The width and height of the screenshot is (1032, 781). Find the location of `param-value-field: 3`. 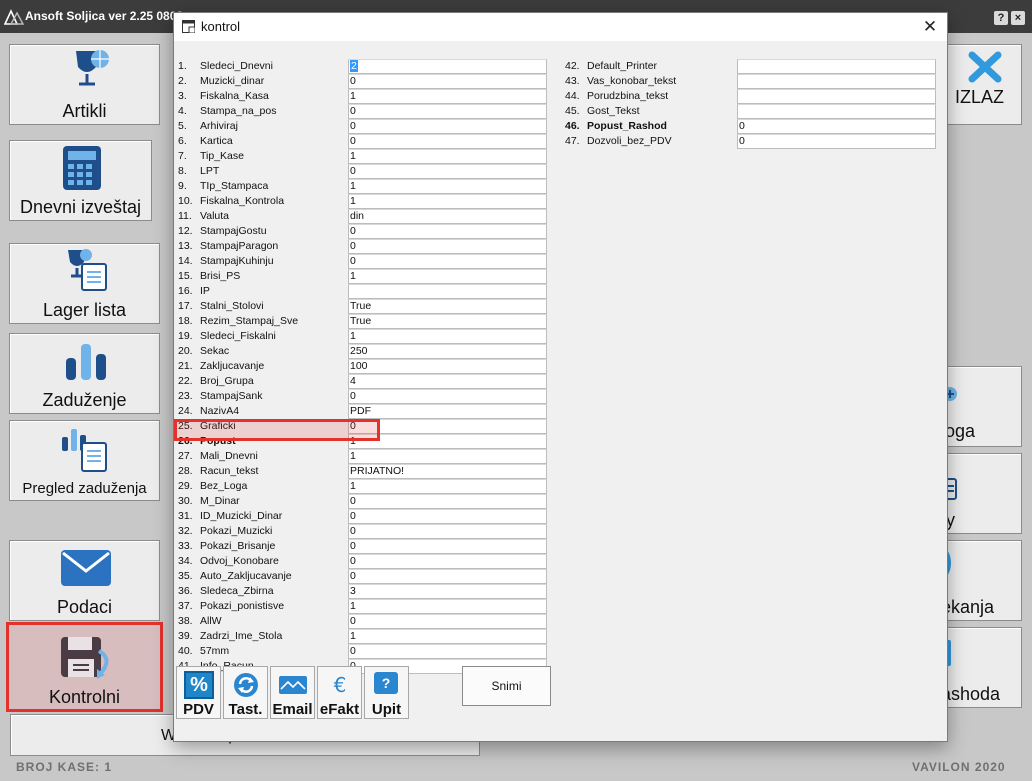

param-value-field: 3 is located at coordinates (447, 591).